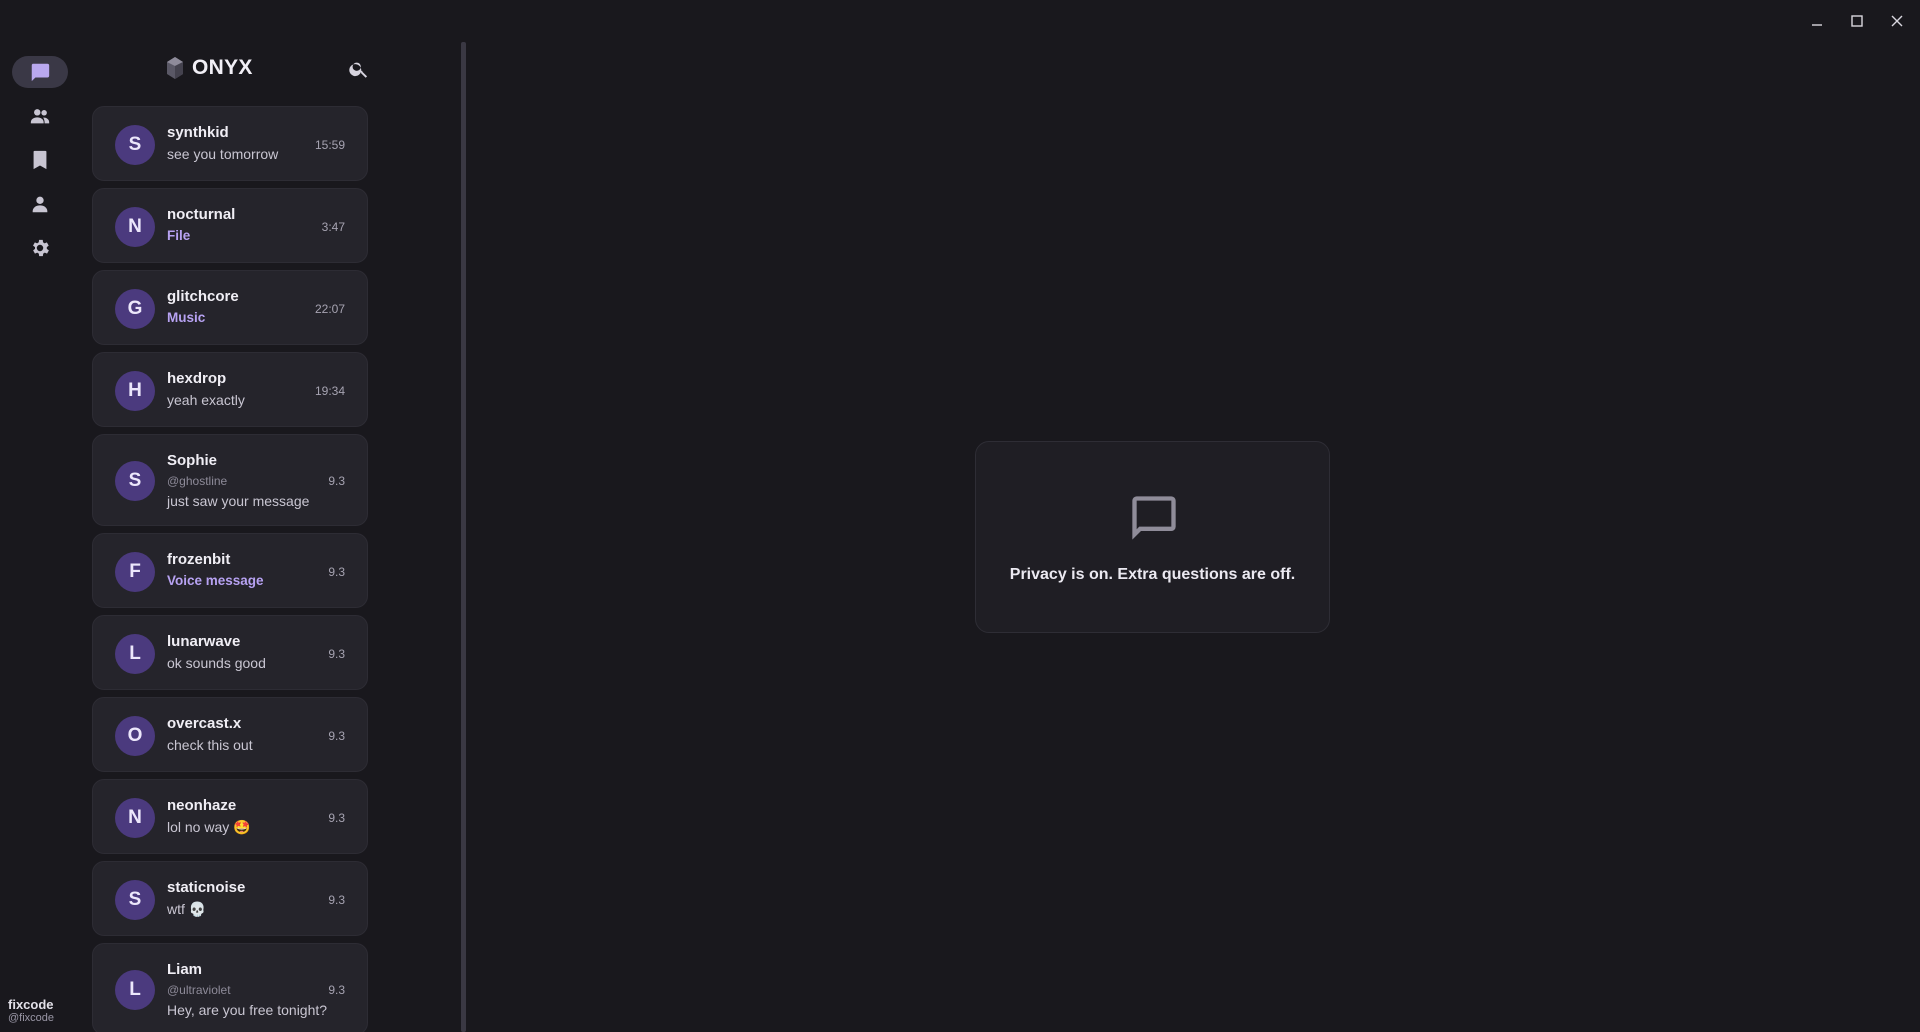 The height and width of the screenshot is (1032, 1920). I want to click on current-user-name: fixcode, so click(31, 1004).